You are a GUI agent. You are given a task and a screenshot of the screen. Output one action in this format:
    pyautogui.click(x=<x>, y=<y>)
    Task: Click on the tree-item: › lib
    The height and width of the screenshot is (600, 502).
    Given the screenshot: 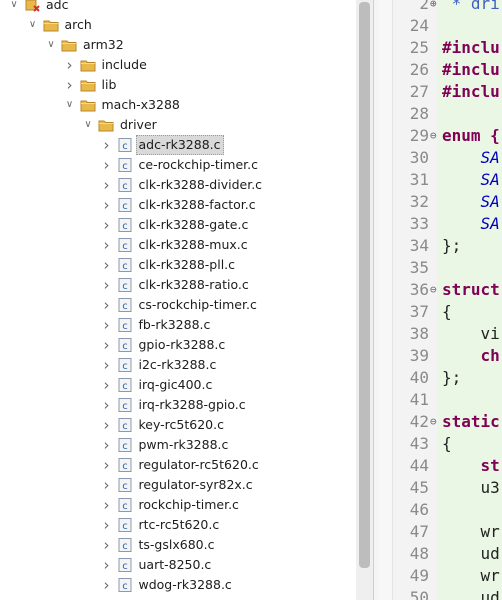 What is the action you would take?
    pyautogui.click(x=178, y=85)
    